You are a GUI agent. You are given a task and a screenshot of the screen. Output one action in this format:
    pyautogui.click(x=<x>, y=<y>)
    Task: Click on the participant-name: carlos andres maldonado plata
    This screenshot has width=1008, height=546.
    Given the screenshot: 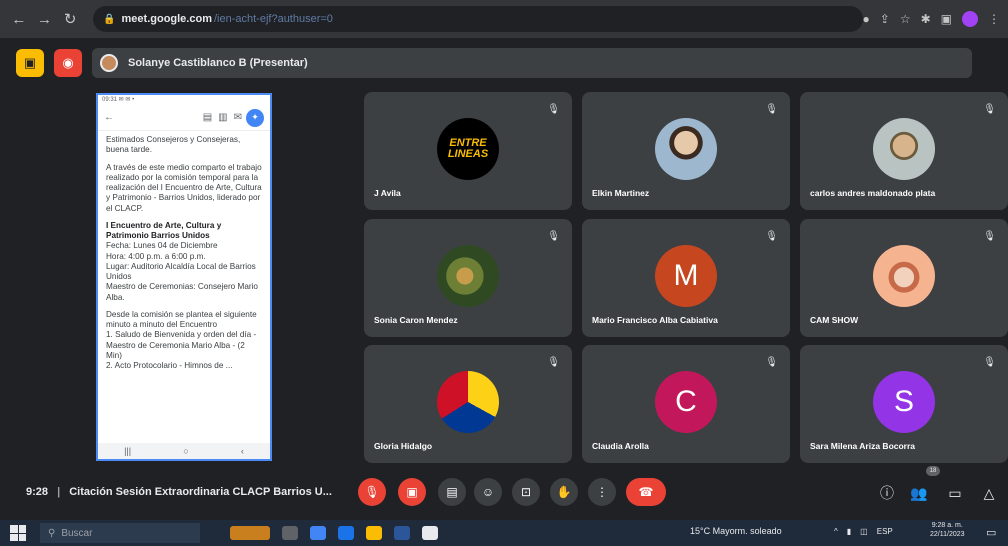 What is the action you would take?
    pyautogui.click(x=873, y=193)
    